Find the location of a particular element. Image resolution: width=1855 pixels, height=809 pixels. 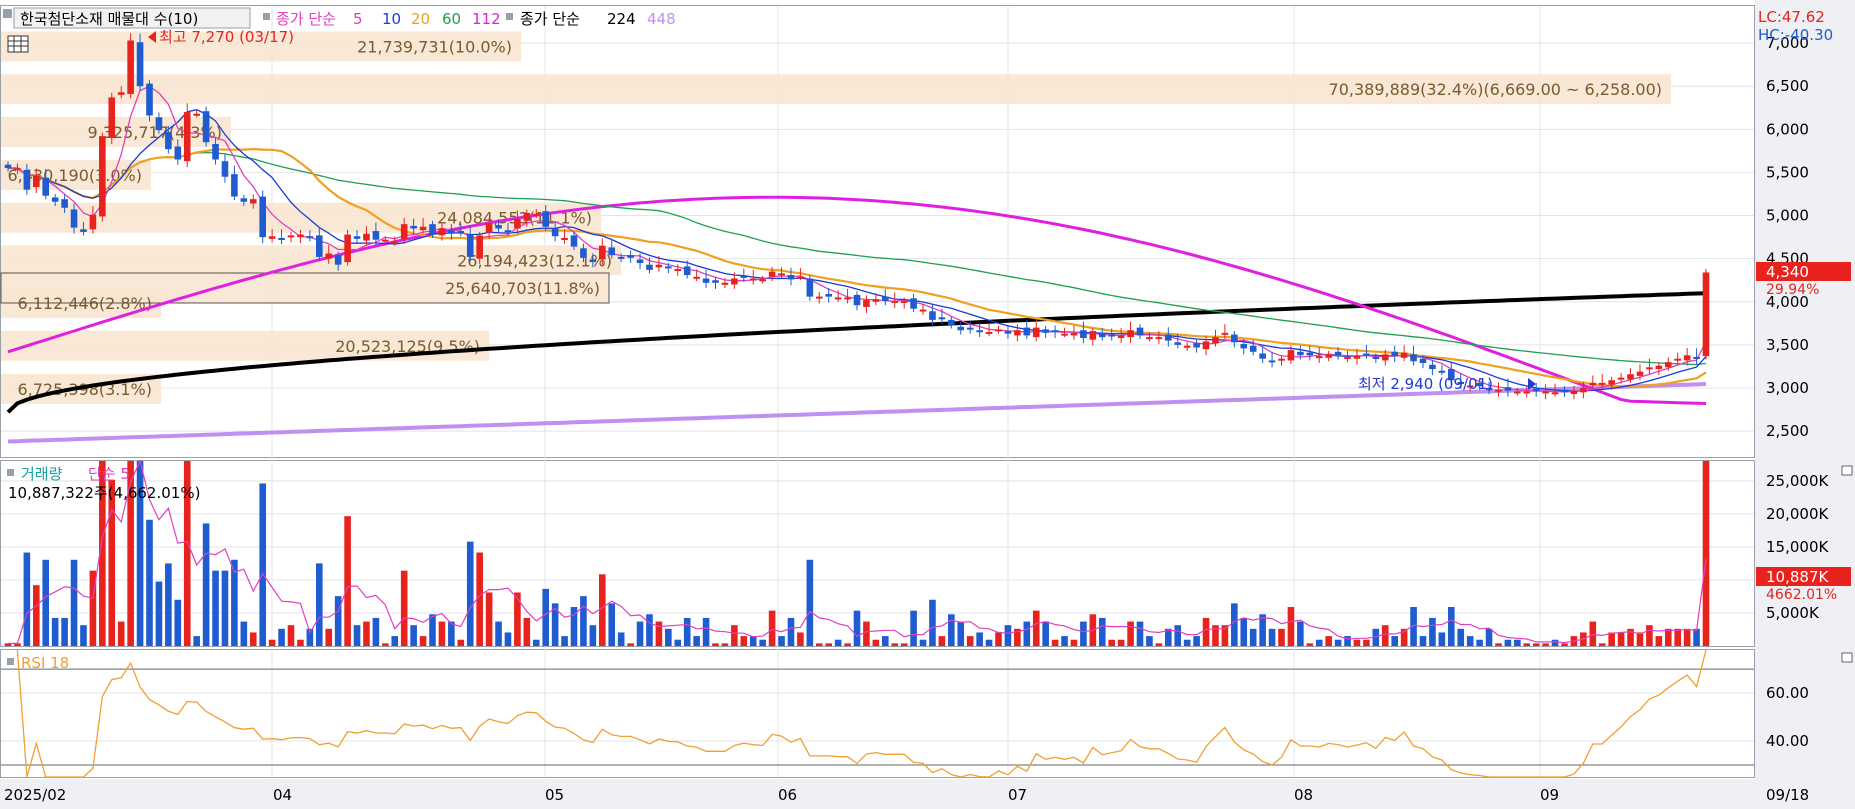

volume-tick-label: 5,000K is located at coordinates (1793, 613).